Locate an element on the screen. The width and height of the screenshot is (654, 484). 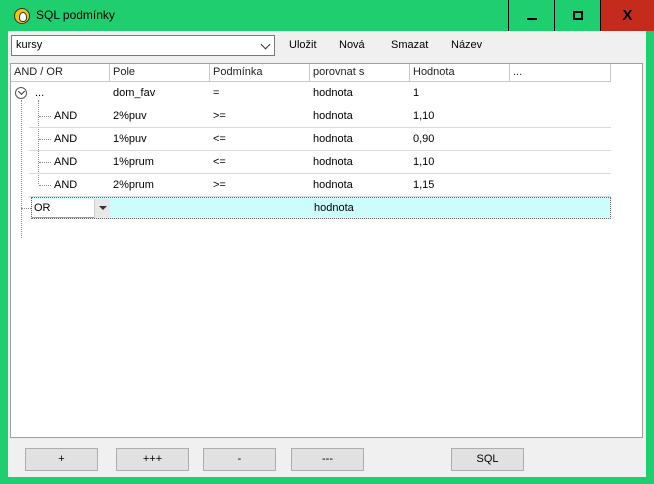
close-icon: X is located at coordinates (627, 15).